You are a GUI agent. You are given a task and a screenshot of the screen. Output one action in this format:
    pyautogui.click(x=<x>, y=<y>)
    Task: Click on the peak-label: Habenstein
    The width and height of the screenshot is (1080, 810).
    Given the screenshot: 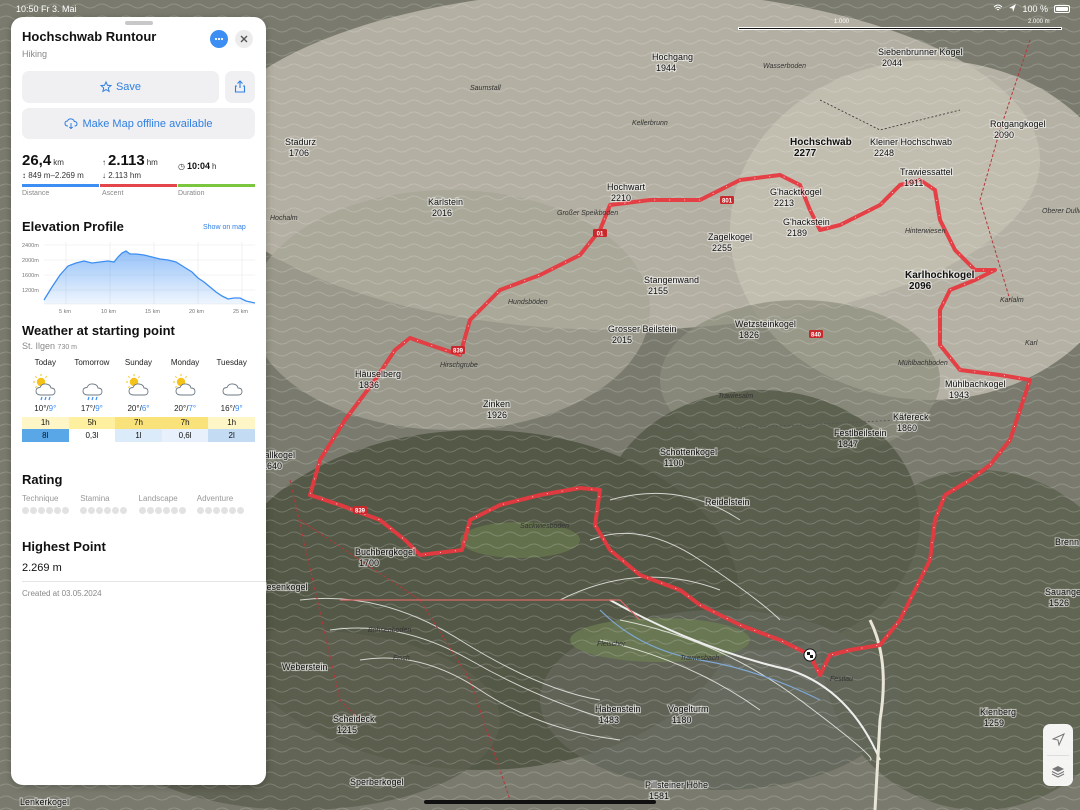 What is the action you would take?
    pyautogui.click(x=618, y=709)
    